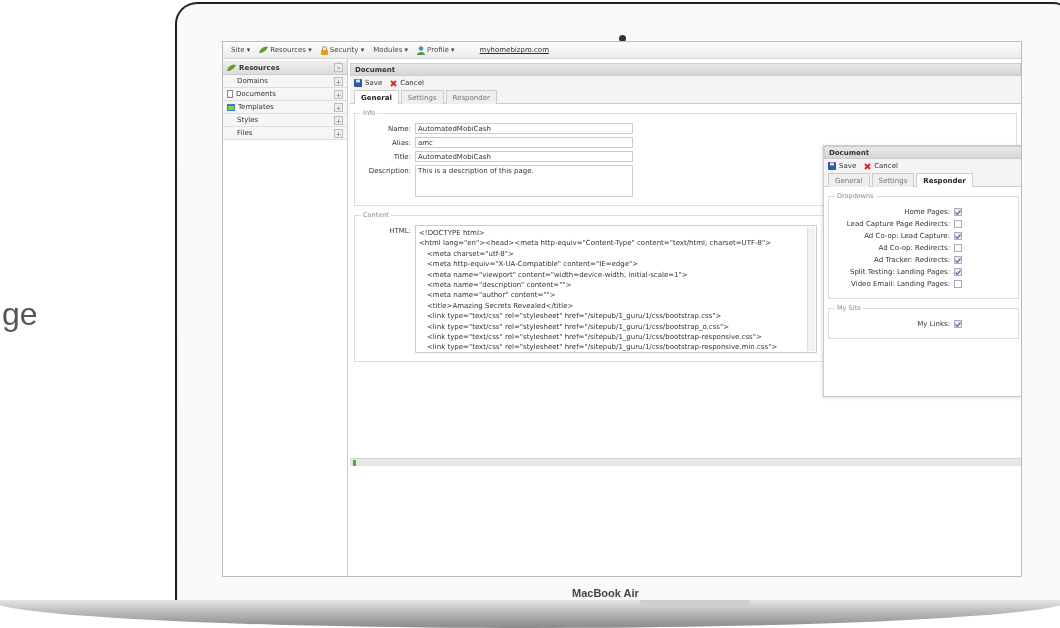  Describe the element at coordinates (605, 593) in the screenshot. I see `laptop-brand-label: MacBook Air` at that location.